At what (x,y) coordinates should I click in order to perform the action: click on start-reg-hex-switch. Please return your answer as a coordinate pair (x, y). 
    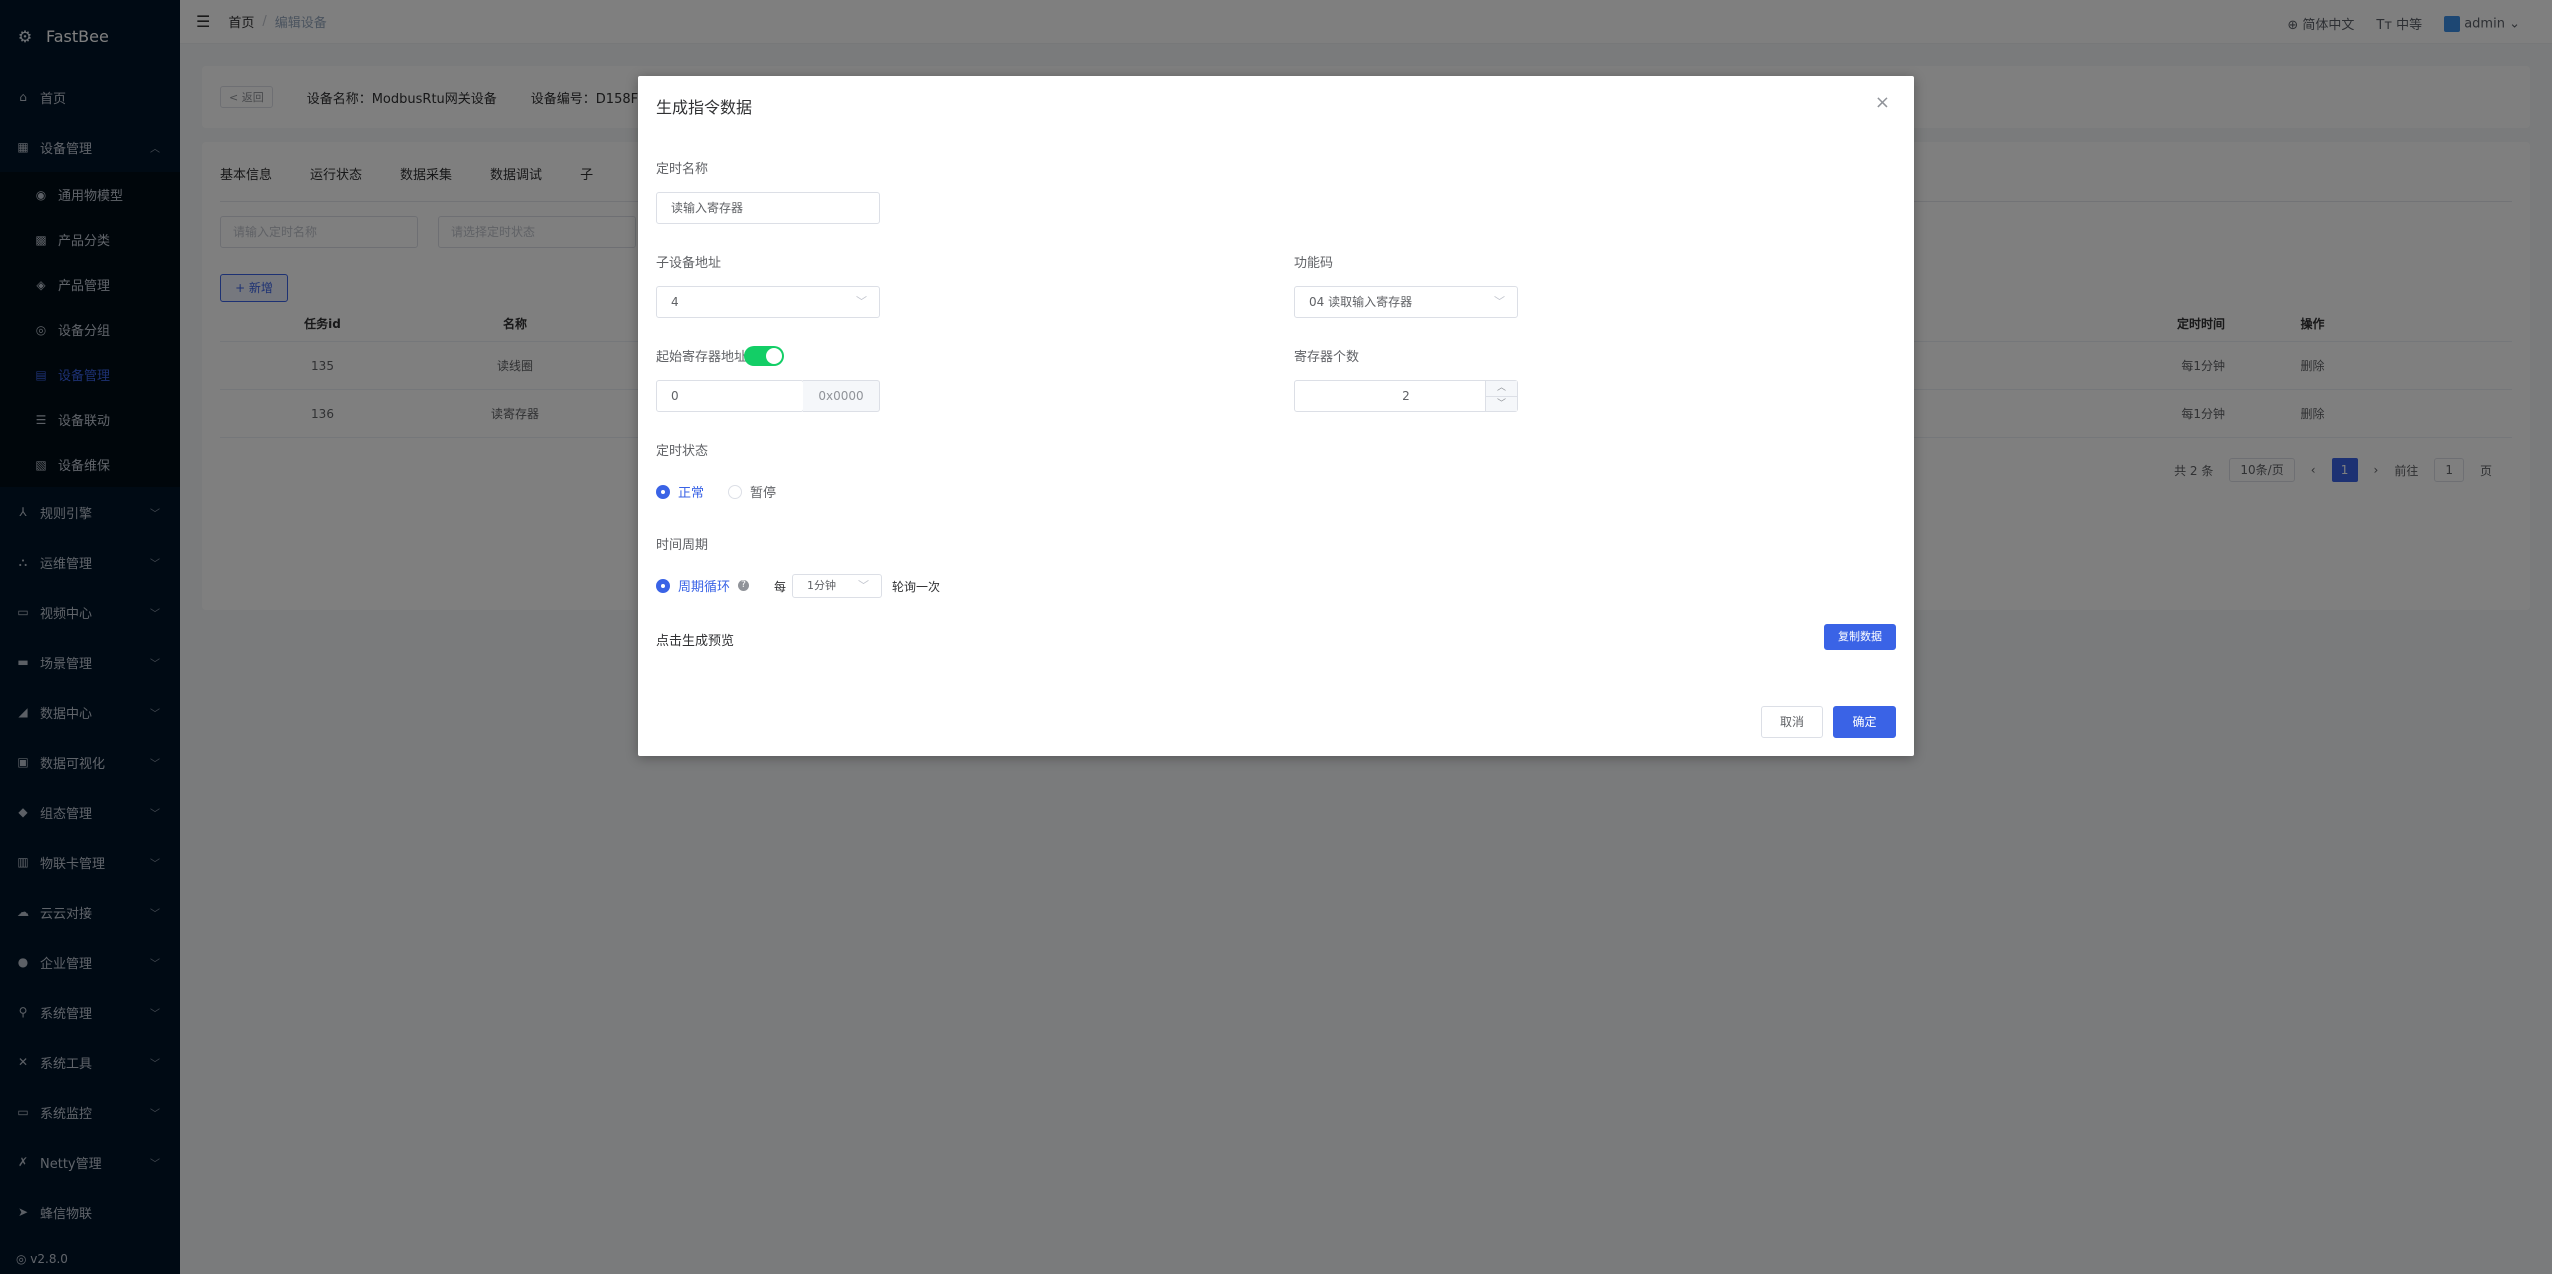
    Looking at the image, I should click on (764, 356).